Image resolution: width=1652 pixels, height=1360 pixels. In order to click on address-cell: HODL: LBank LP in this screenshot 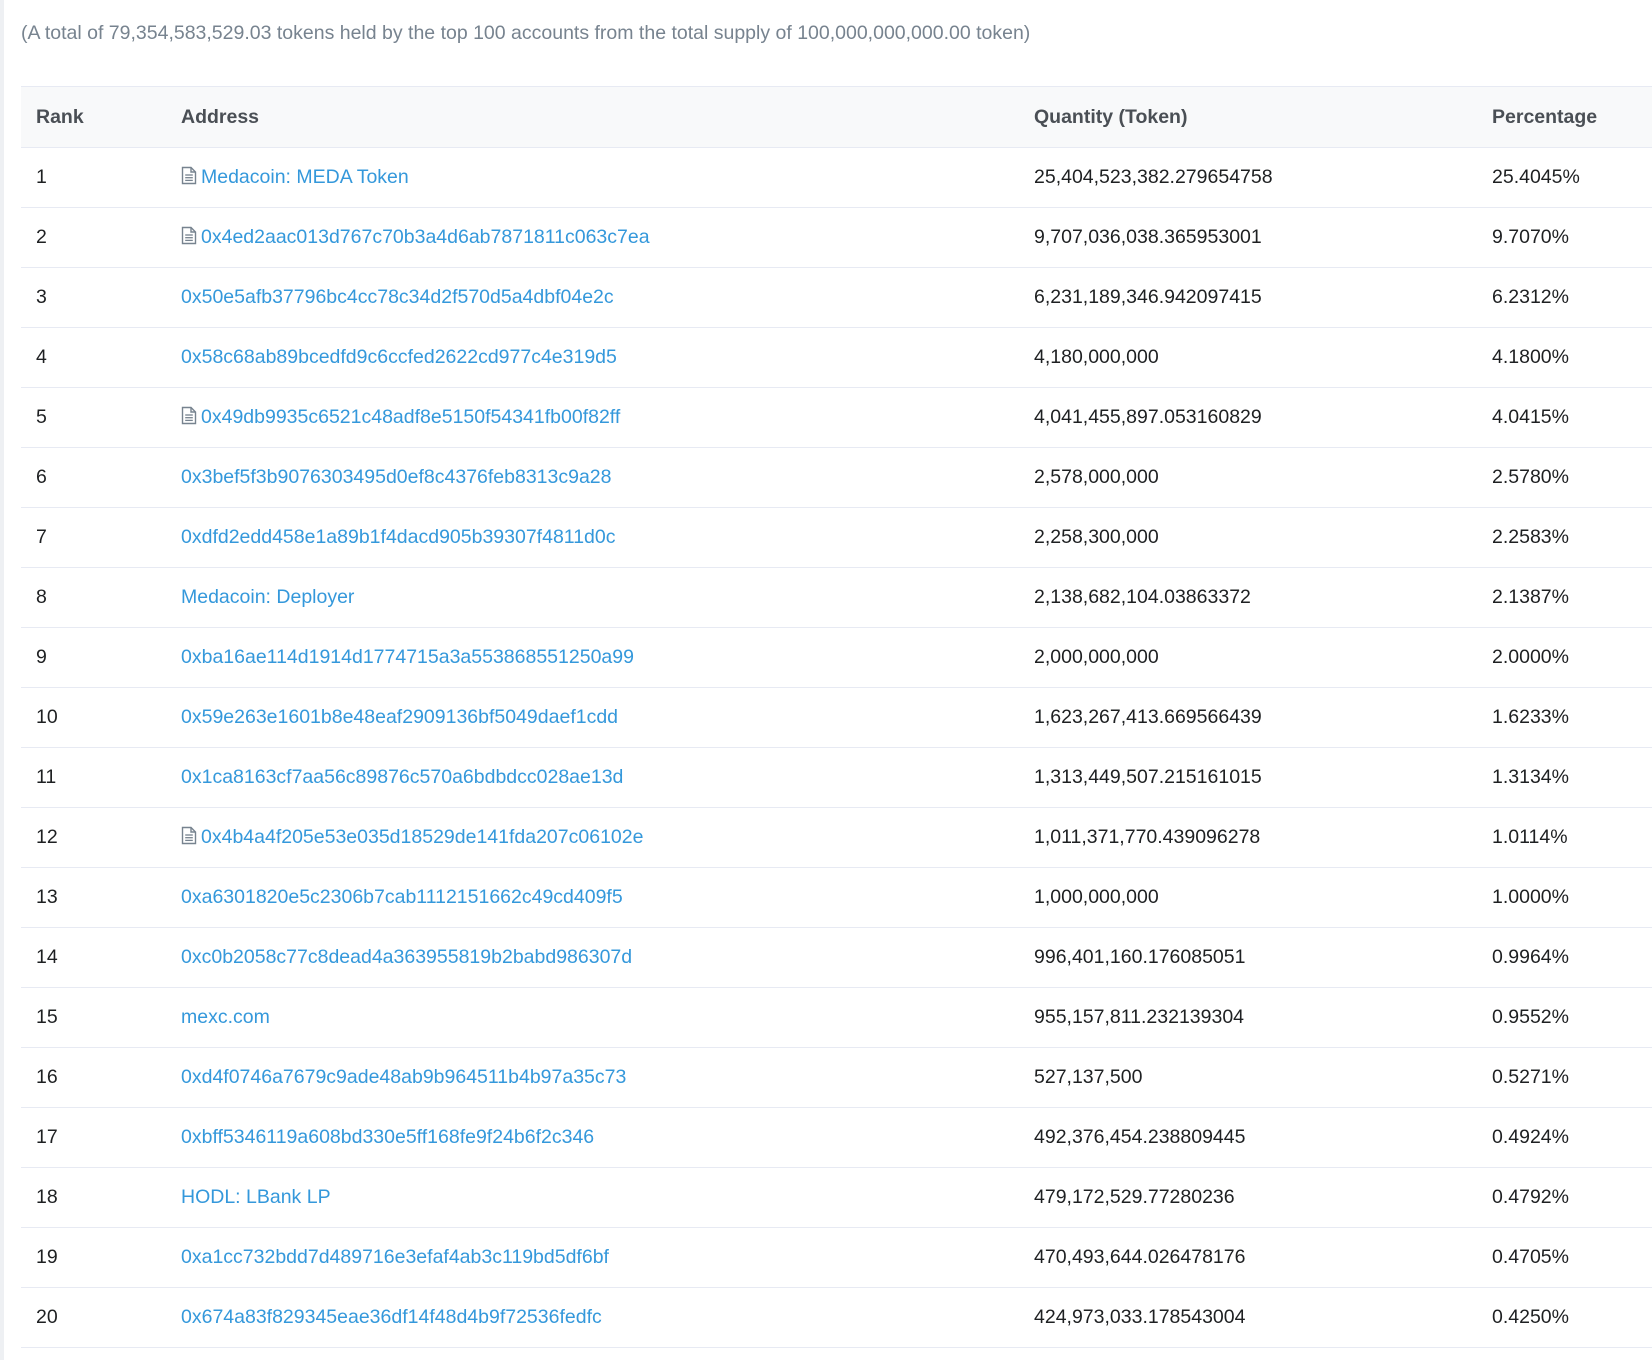, I will do `click(607, 1198)`.